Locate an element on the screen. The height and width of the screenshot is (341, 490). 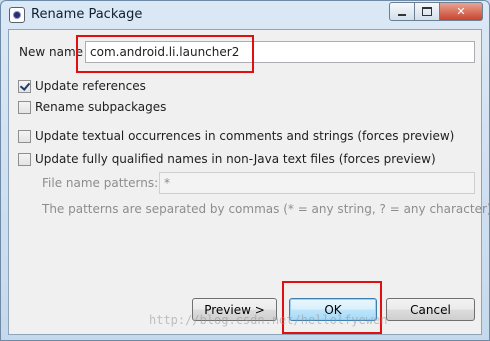
rename-subpackages-option: Rename subpackages is located at coordinates (92, 107).